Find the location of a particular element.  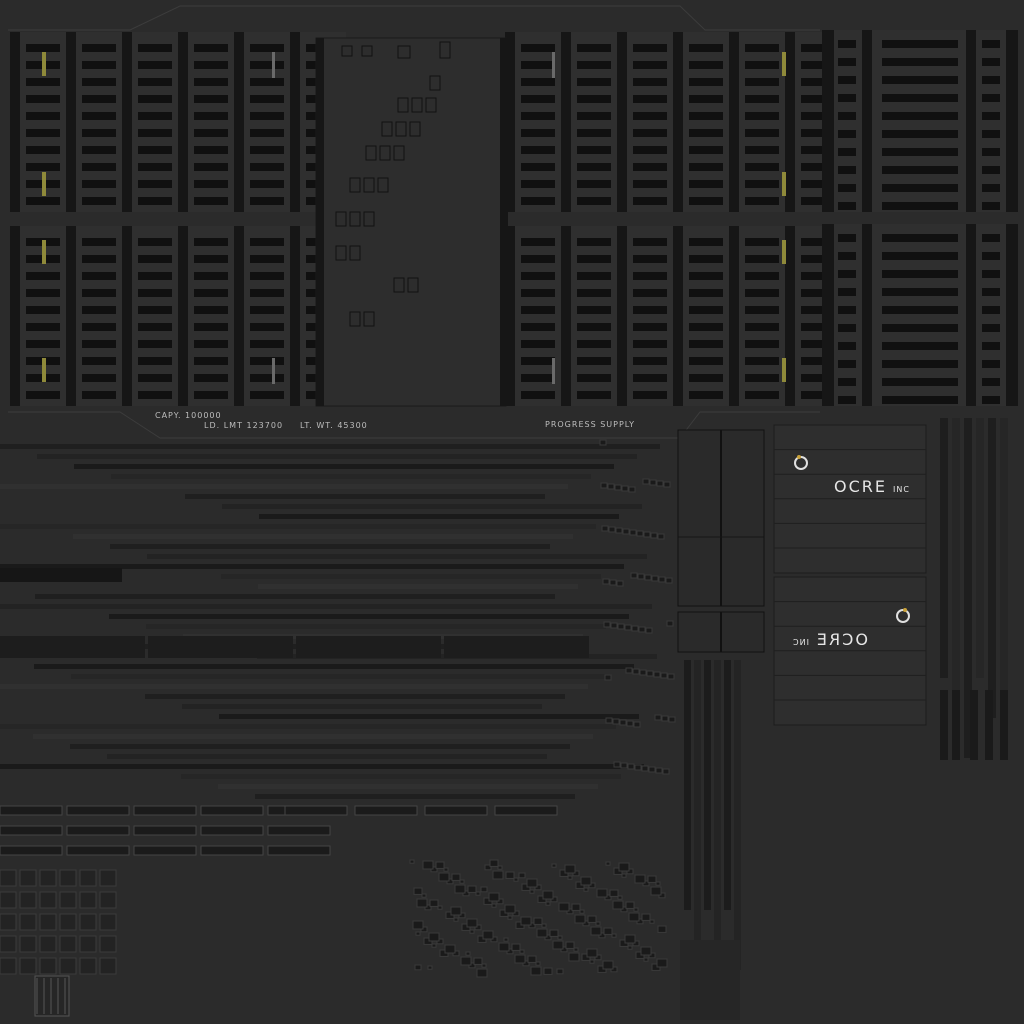

brand-name-mirrored: OCRE is located at coordinates (841, 639).